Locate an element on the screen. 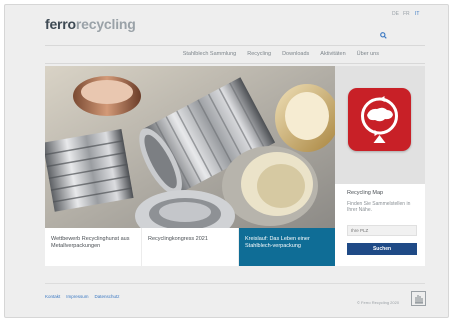 The width and height of the screenshot is (453, 322). site-logo: ferrorecycling is located at coordinates (90, 24).